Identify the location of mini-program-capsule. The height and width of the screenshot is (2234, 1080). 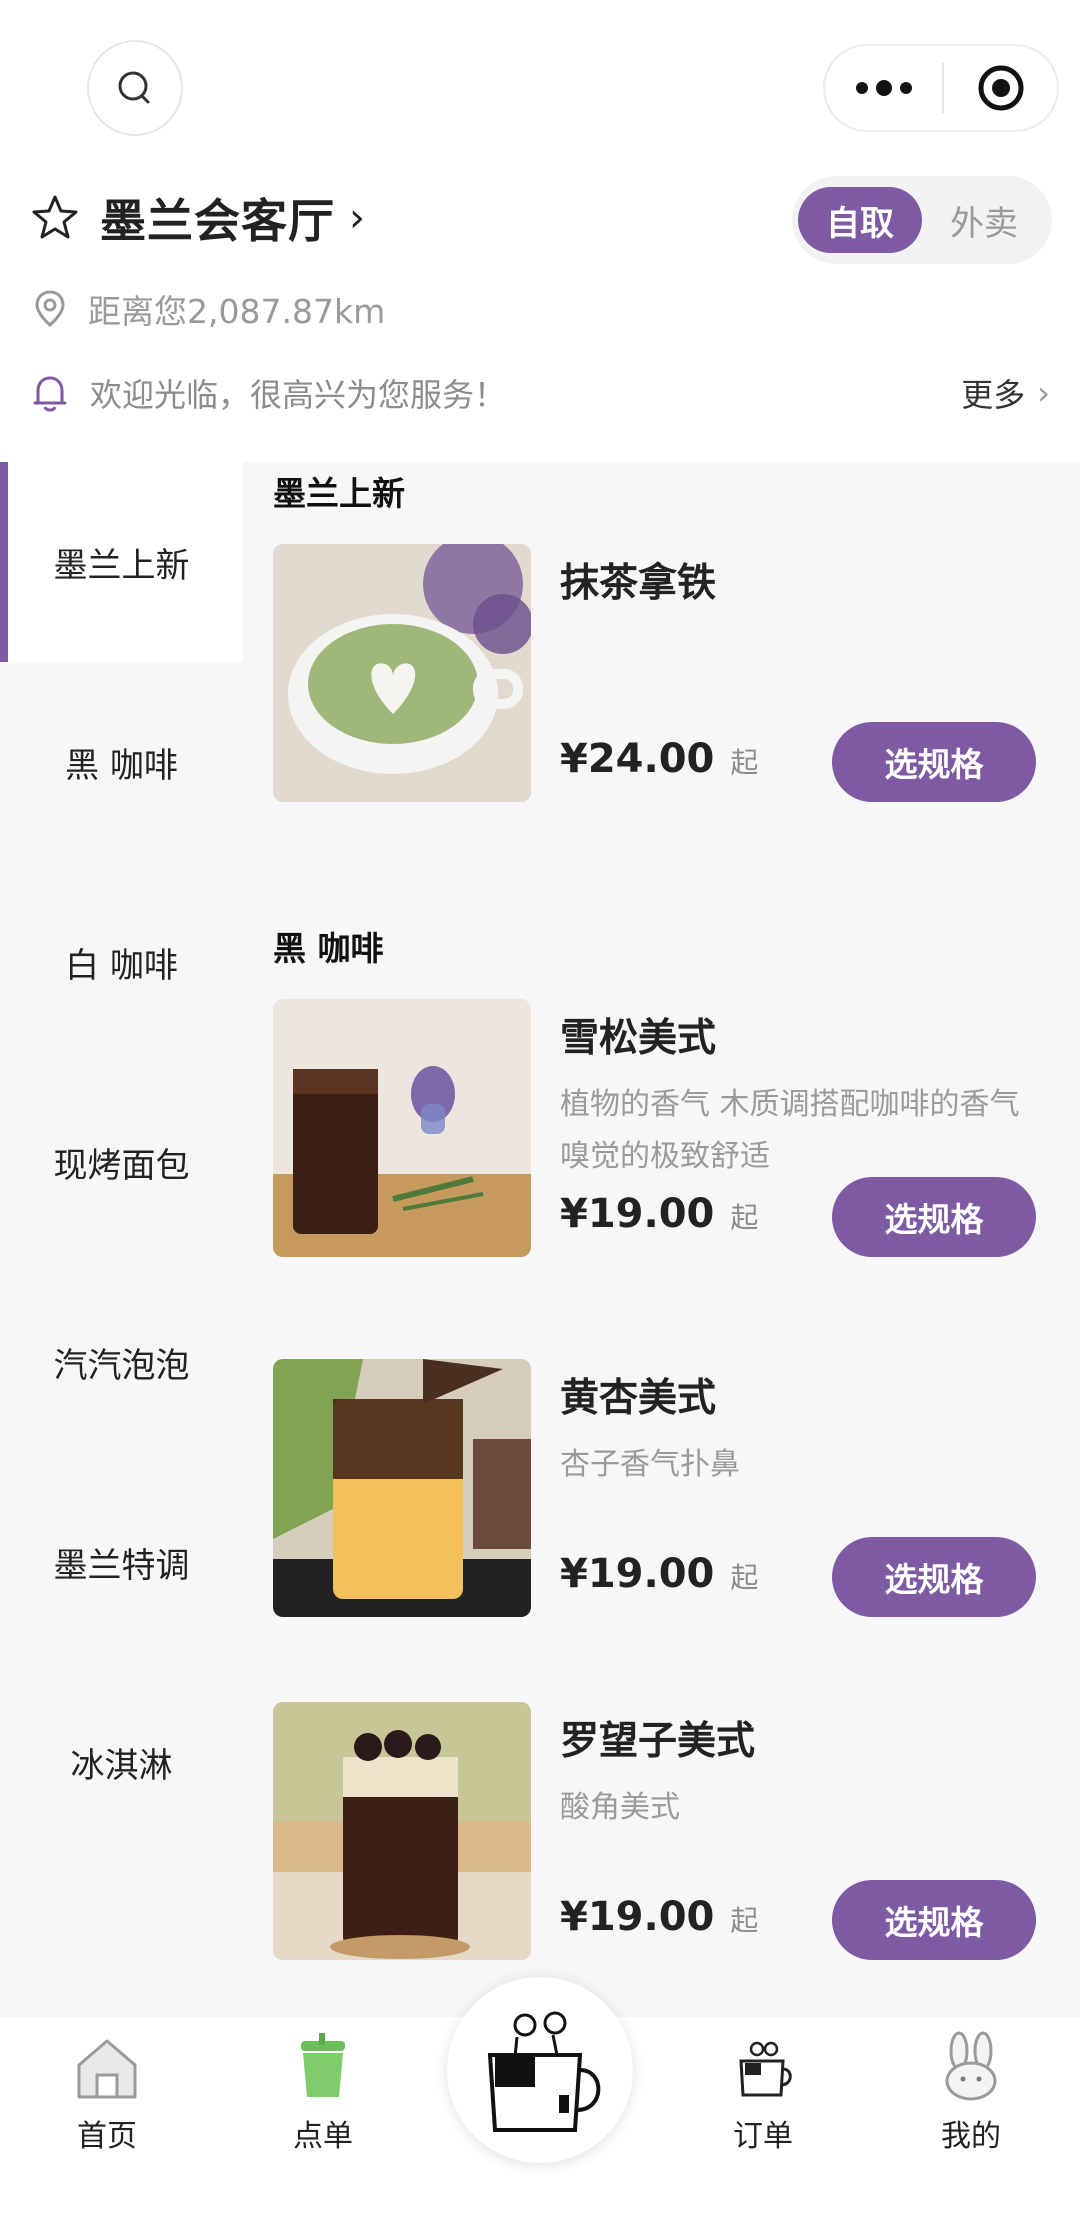
(941, 88).